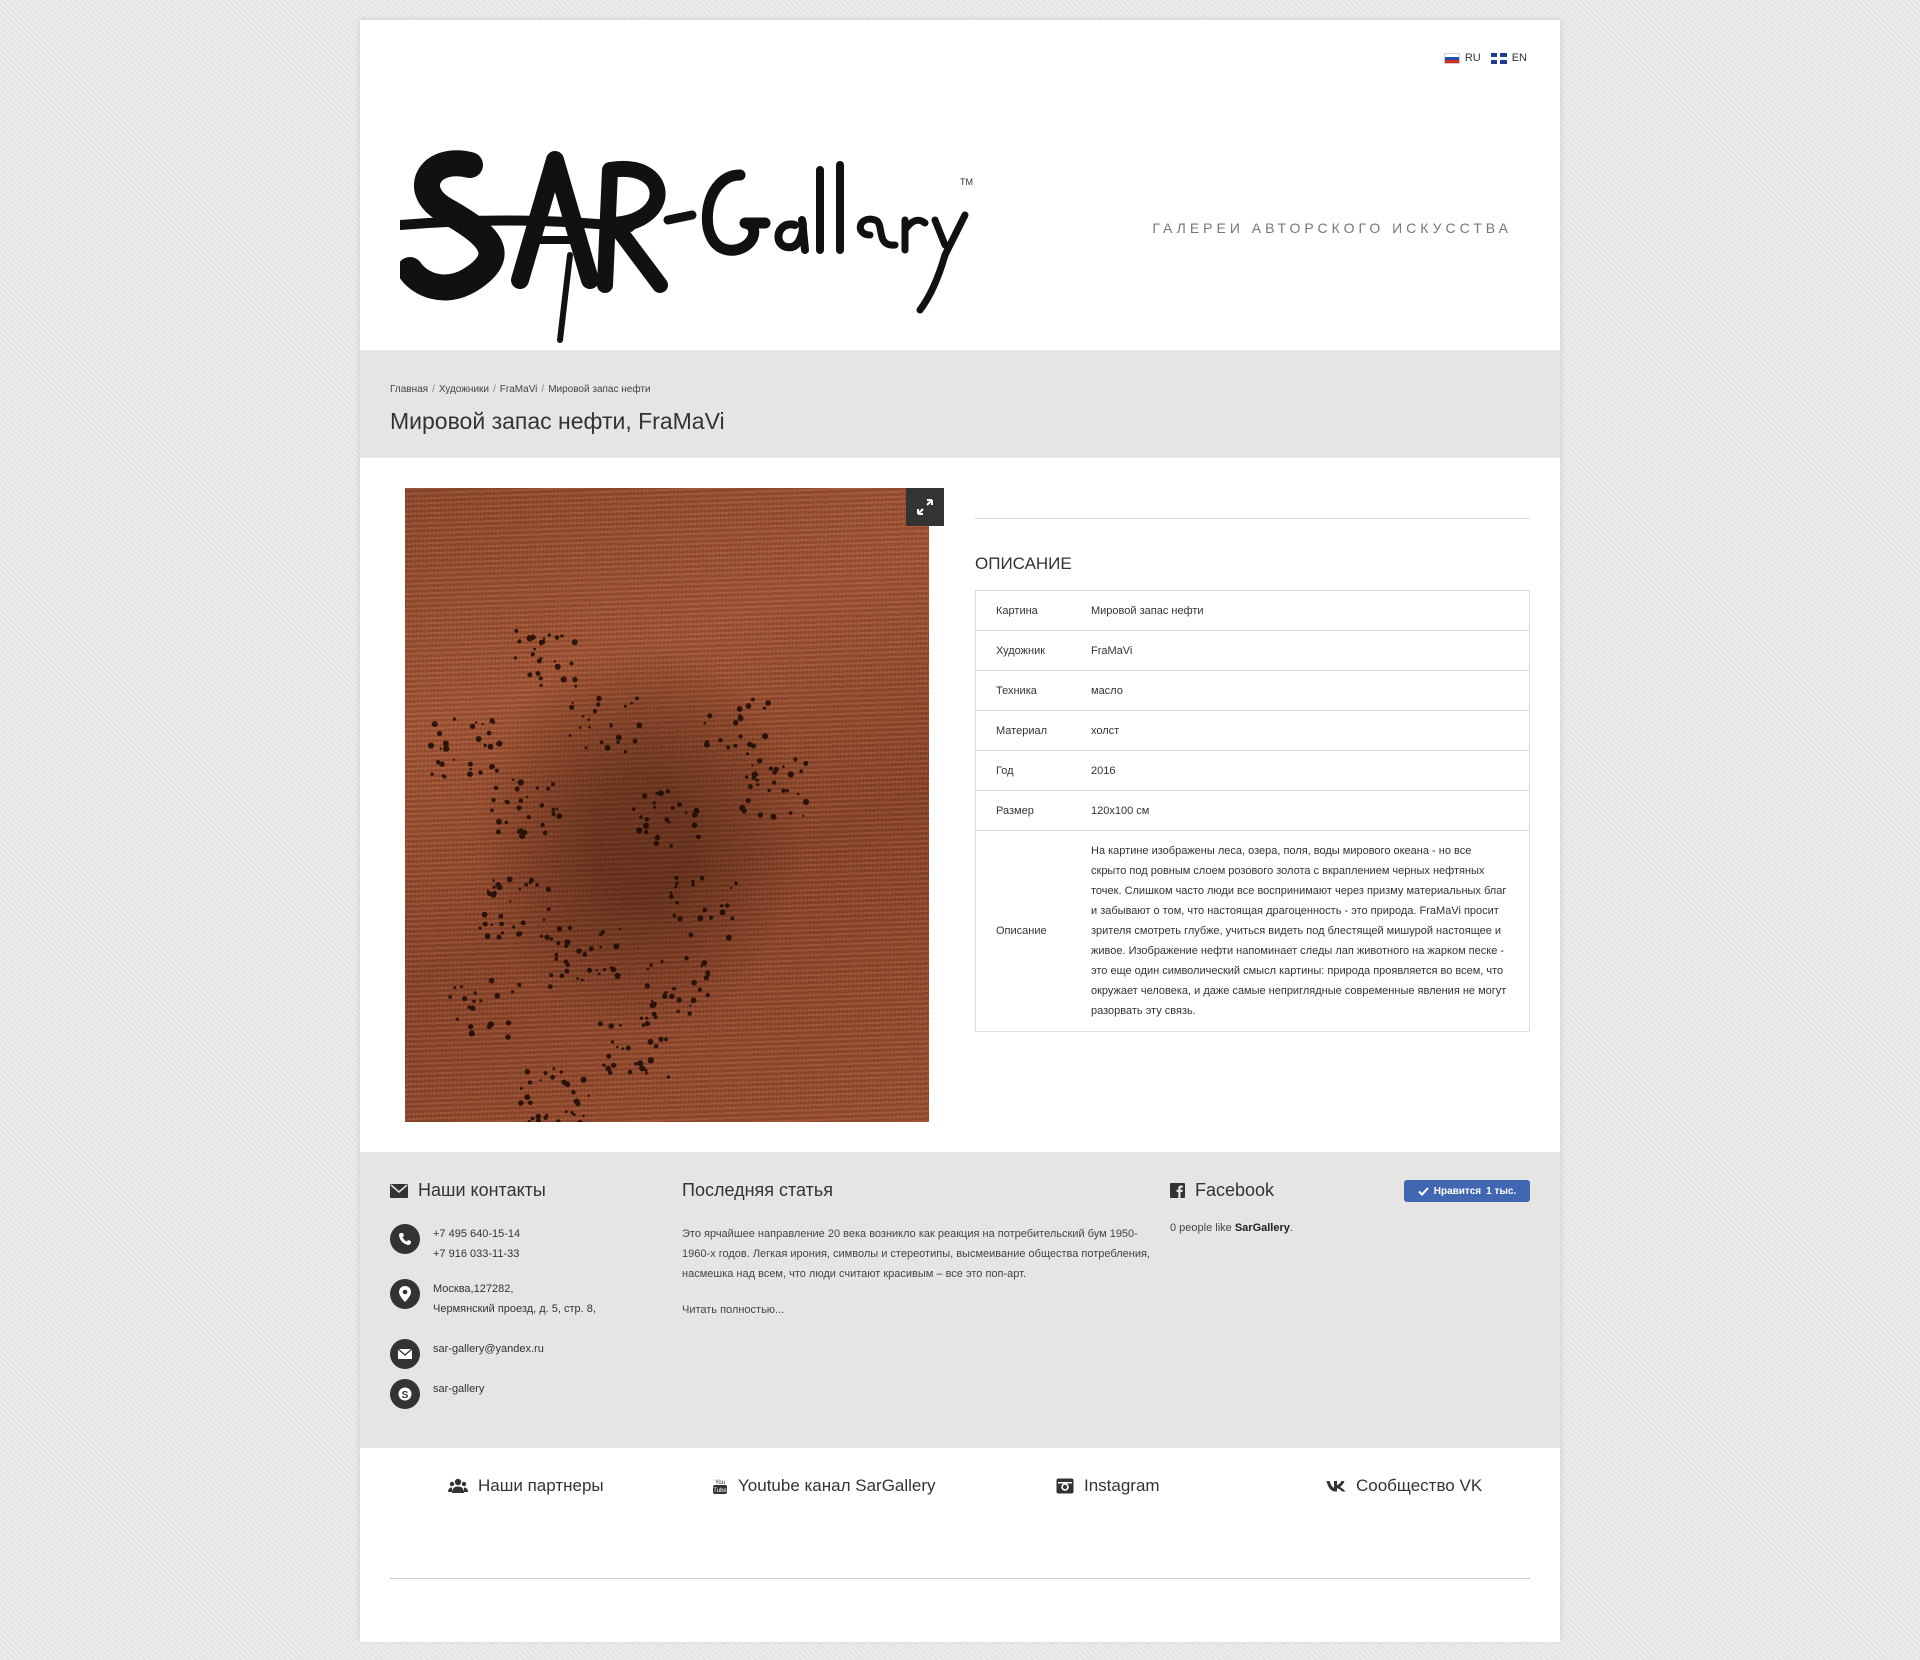 The height and width of the screenshot is (1660, 1920). Describe the element at coordinates (476, 1234) in the screenshot. I see `phone-1: +7 495 640-15-14` at that location.